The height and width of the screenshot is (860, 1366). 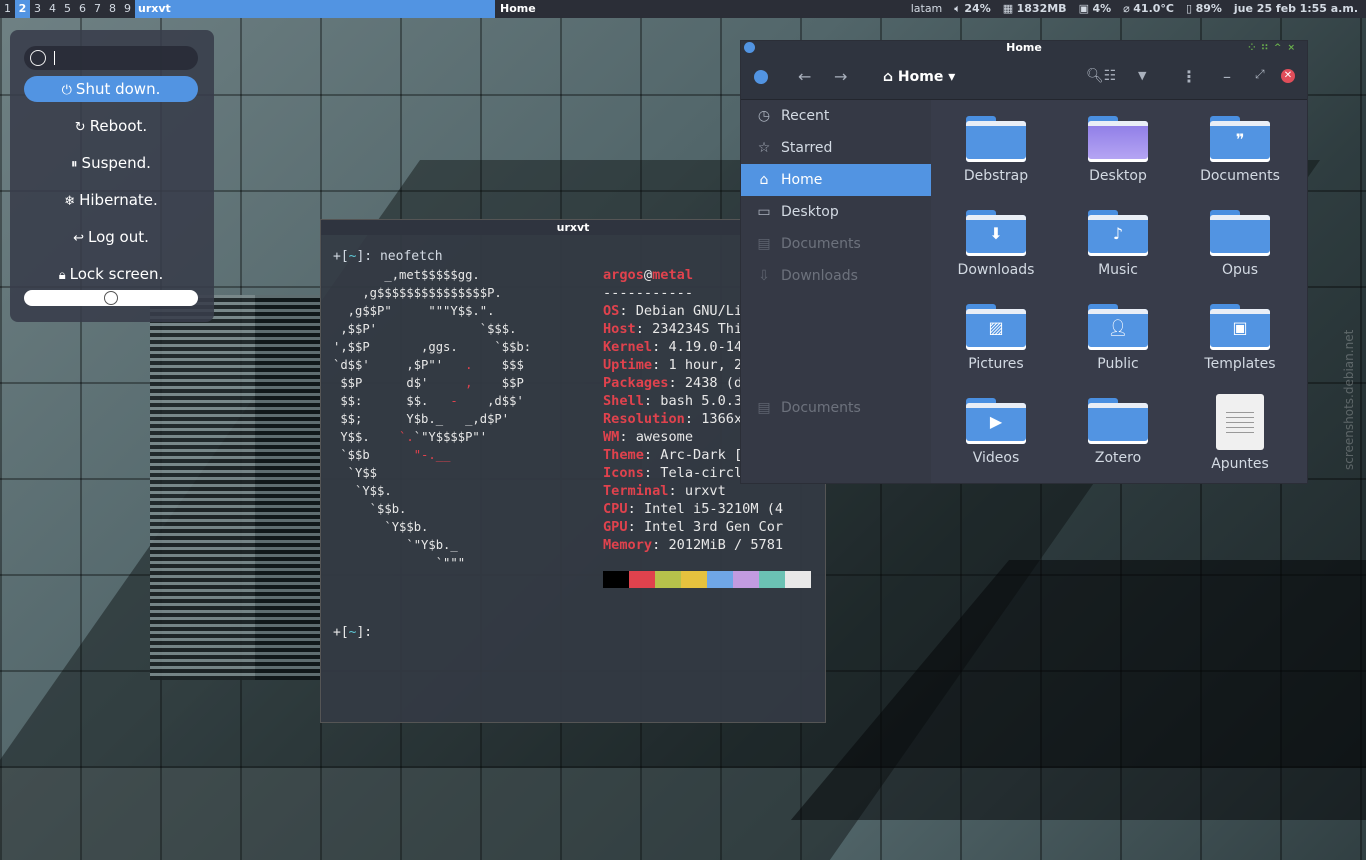 I want to click on info-key: Packages, so click(x=636, y=383).